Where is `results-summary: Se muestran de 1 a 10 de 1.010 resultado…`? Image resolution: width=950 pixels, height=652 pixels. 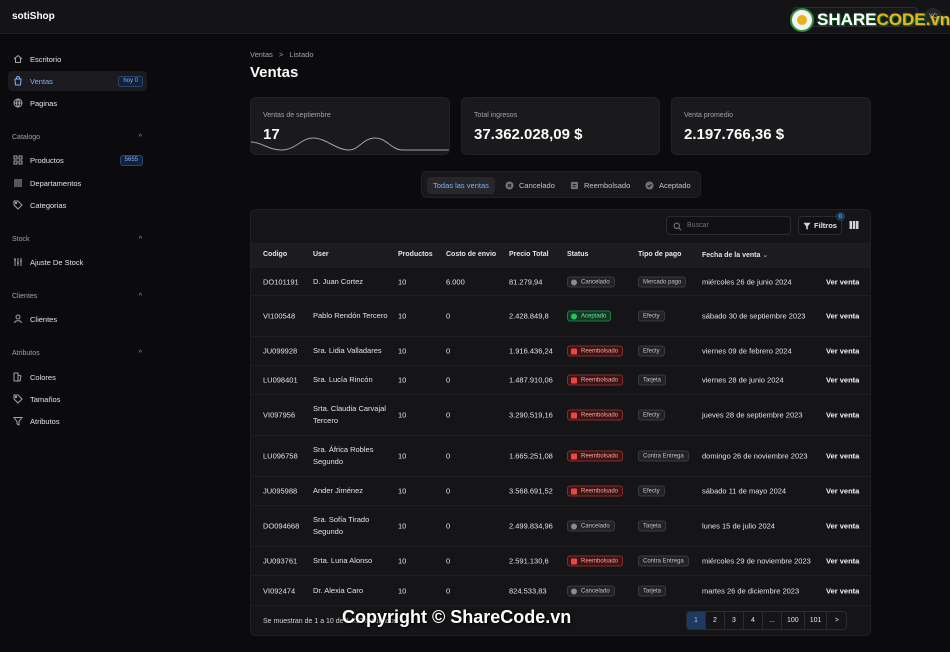 results-summary: Se muestran de 1 a 10 de 1.010 resultado… is located at coordinates (330, 621).